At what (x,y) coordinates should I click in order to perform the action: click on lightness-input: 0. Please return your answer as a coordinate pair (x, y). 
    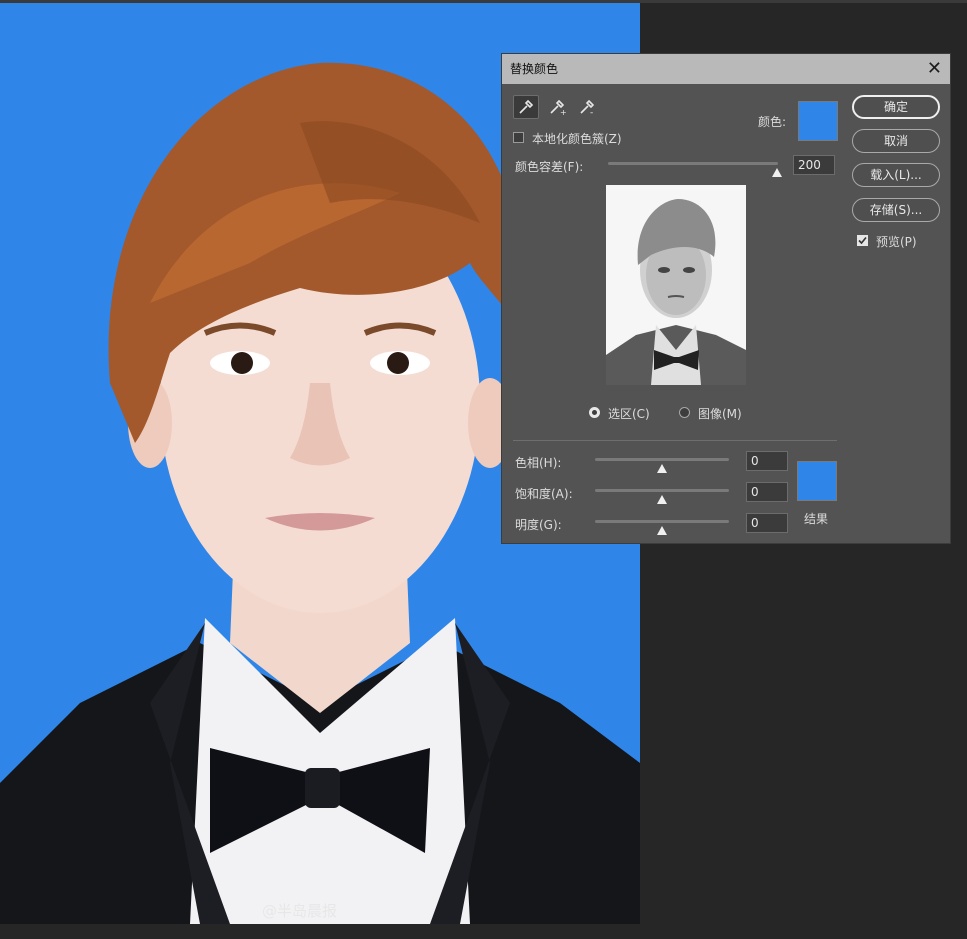
    Looking at the image, I should click on (767, 523).